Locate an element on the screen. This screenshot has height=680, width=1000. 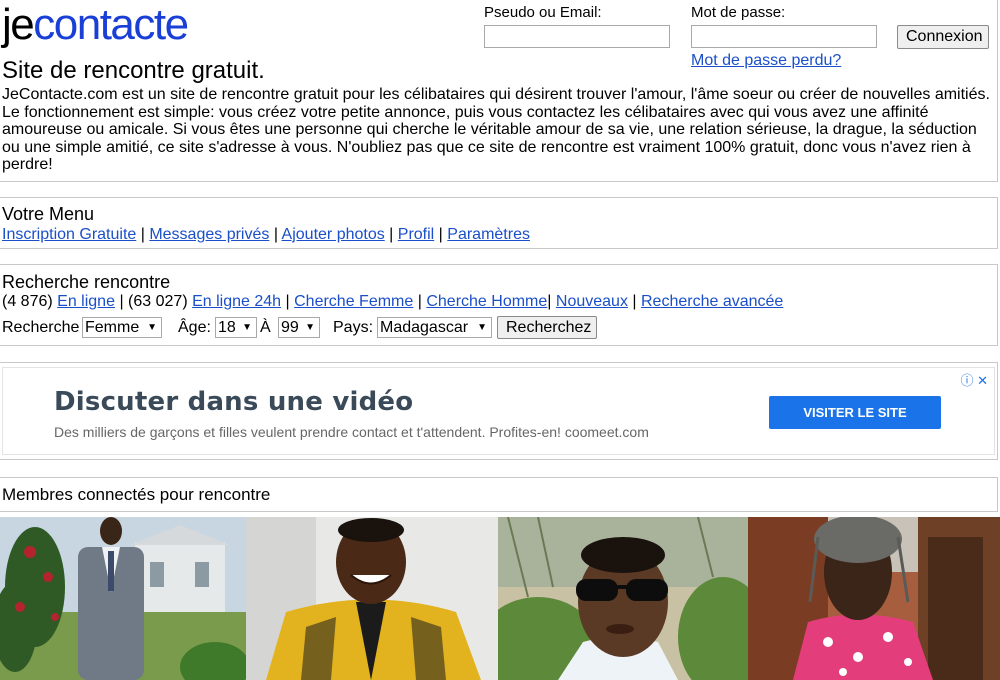
gender-select: Femme ▼ is located at coordinates (122, 327).